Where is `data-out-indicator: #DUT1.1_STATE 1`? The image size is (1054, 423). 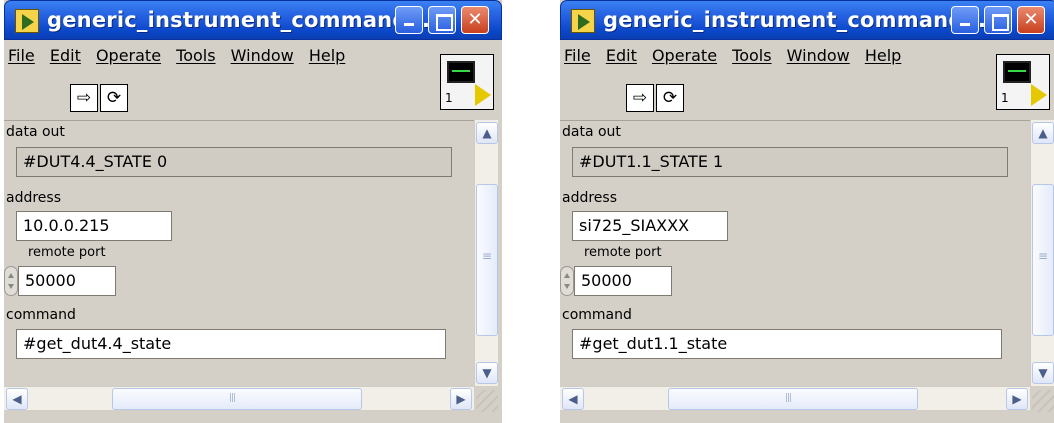 data-out-indicator: #DUT1.1_STATE 1 is located at coordinates (790, 162).